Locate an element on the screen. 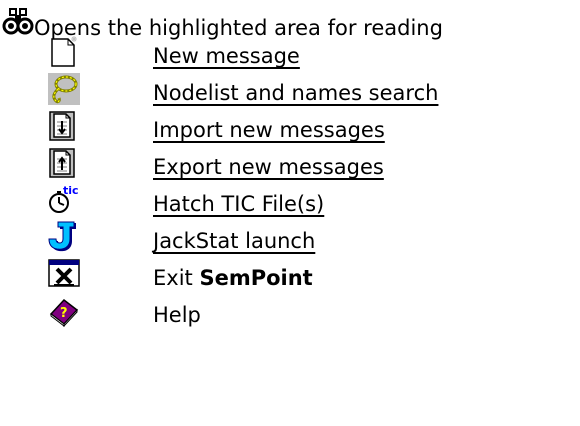 This screenshot has height=426, width=580. export-messages-link: Export new messages is located at coordinates (268, 167).